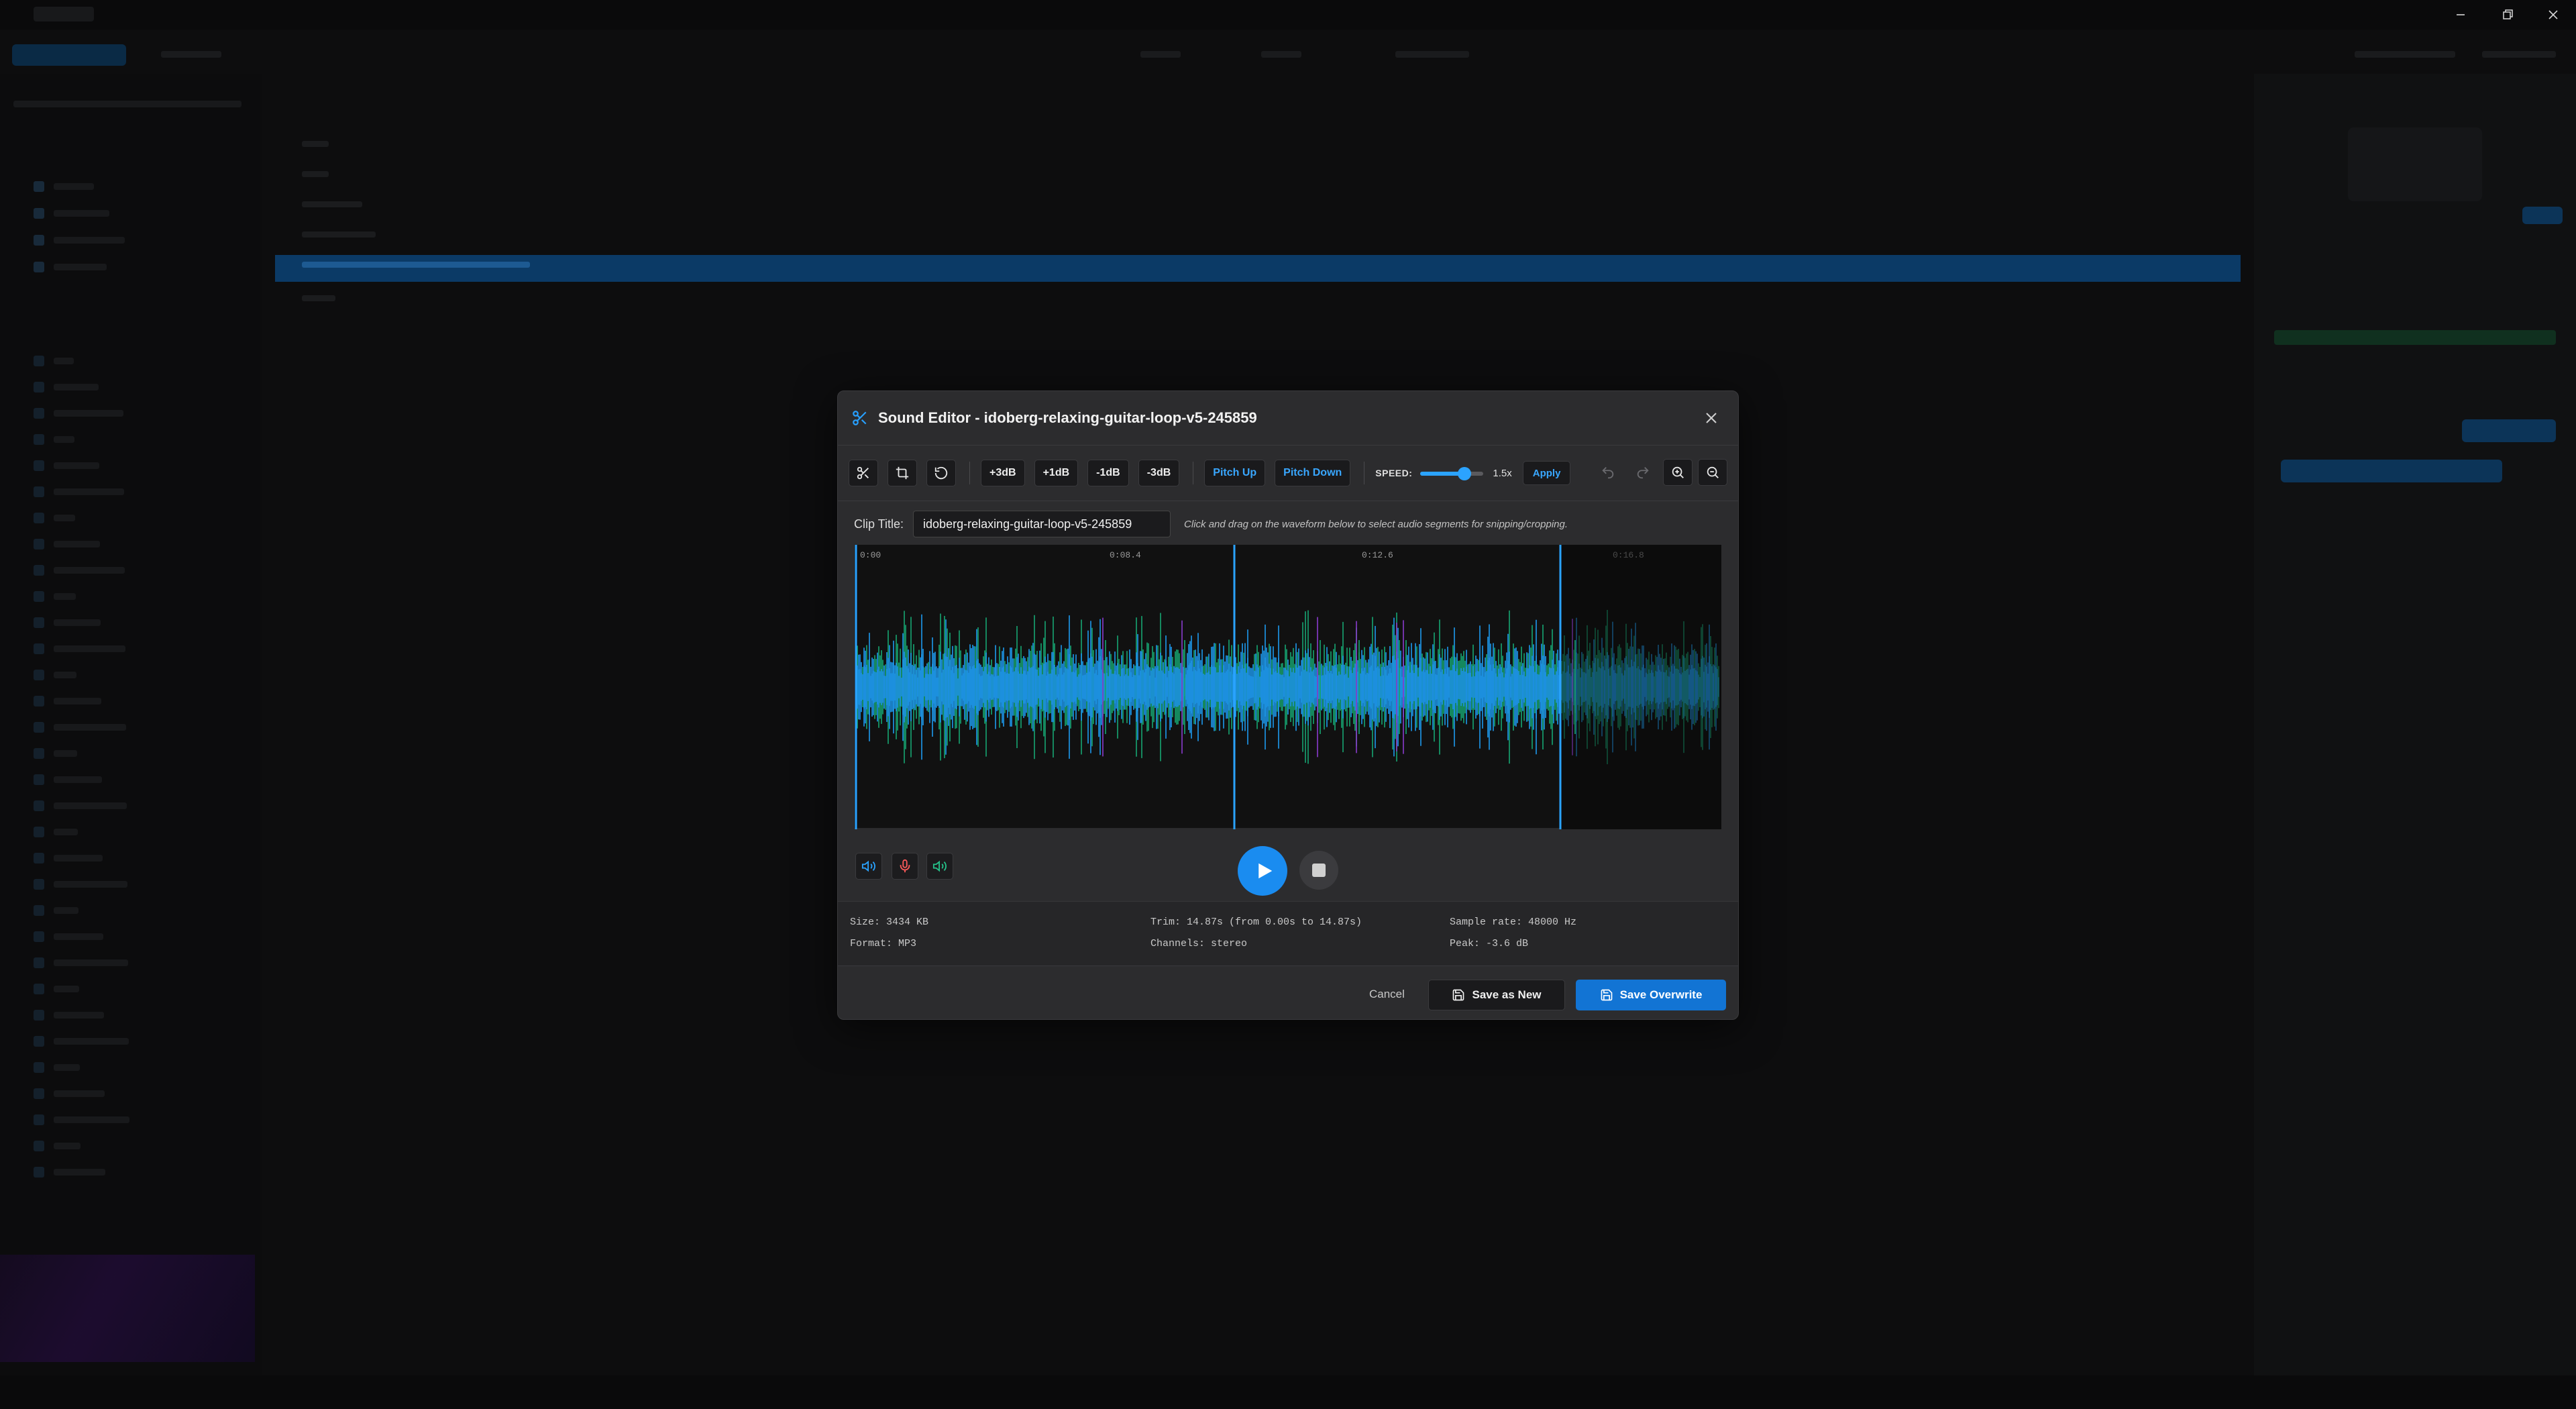 The width and height of the screenshot is (2576, 1409). I want to click on stop-button, so click(1318, 870).